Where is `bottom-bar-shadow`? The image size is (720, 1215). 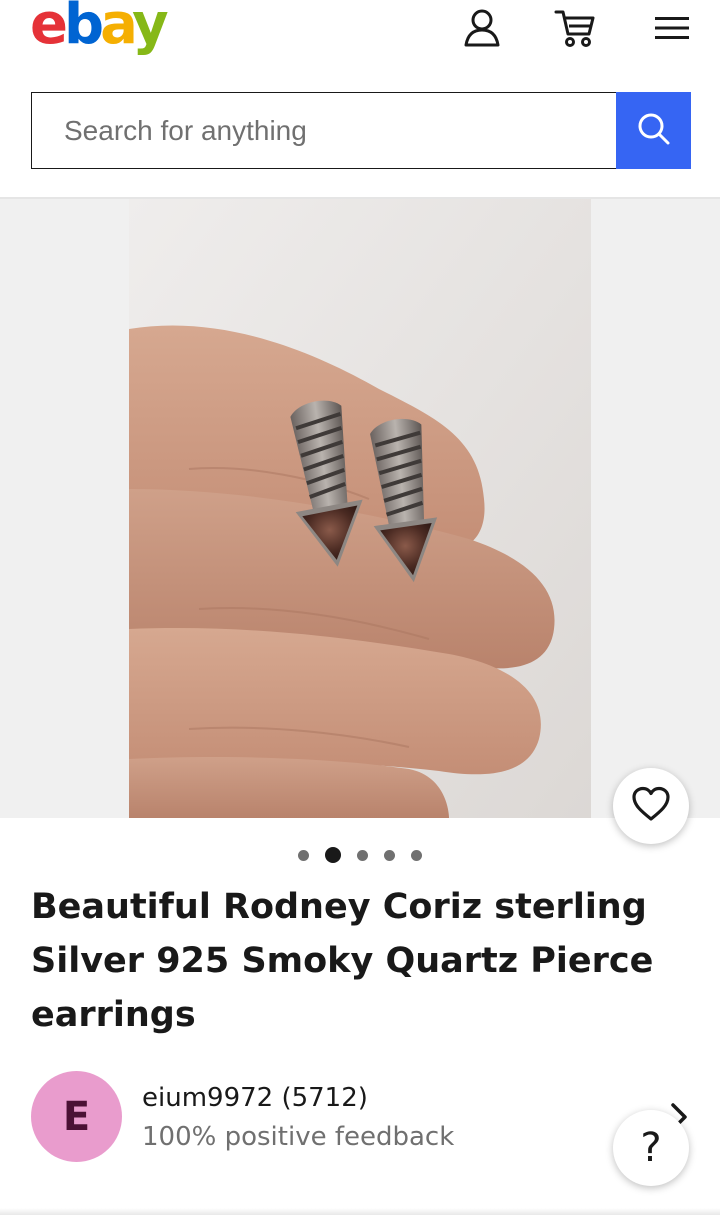 bottom-bar-shadow is located at coordinates (360, 1211).